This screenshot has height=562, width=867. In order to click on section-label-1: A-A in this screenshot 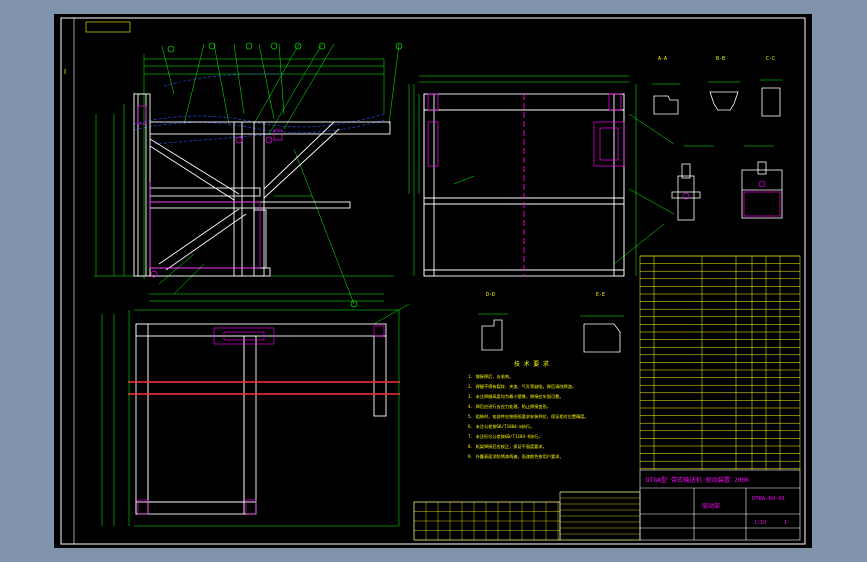, I will do `click(662, 59)`.